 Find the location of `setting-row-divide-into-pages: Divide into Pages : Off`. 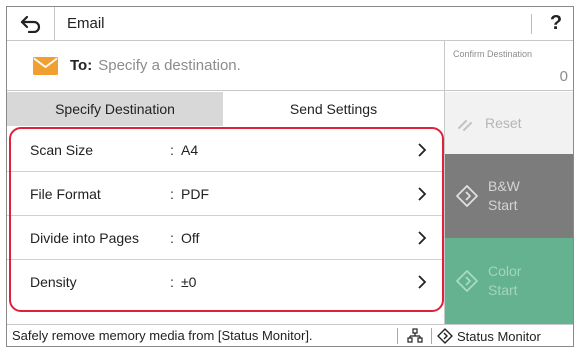

setting-row-divide-into-pages: Divide into Pages : Off is located at coordinates (225, 238).